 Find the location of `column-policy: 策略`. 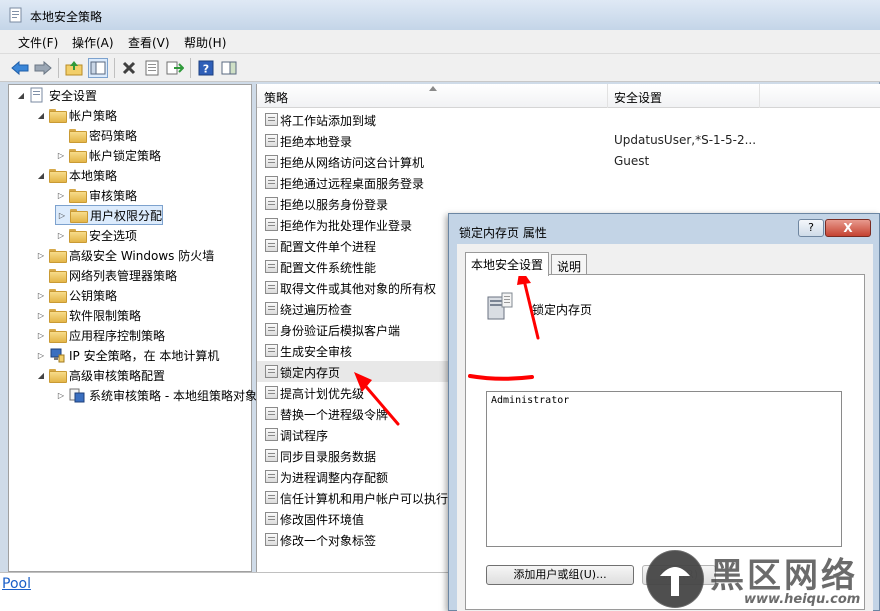

column-policy: 策略 is located at coordinates (276, 97).